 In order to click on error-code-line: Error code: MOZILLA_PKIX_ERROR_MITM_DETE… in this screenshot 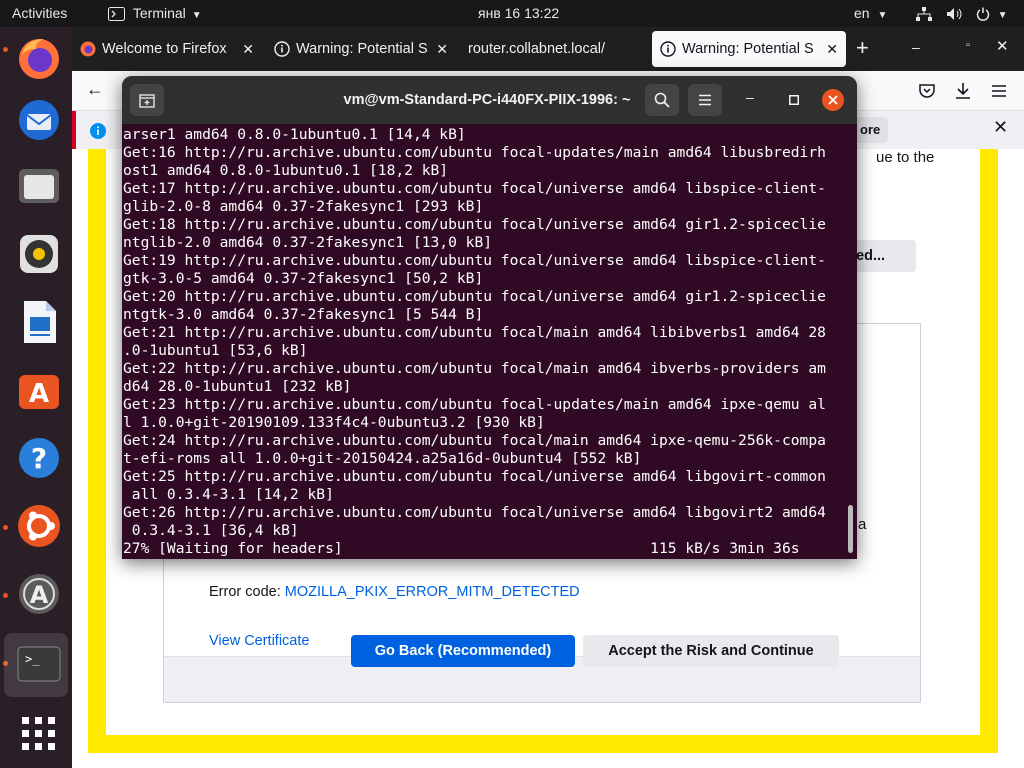, I will do `click(394, 592)`.